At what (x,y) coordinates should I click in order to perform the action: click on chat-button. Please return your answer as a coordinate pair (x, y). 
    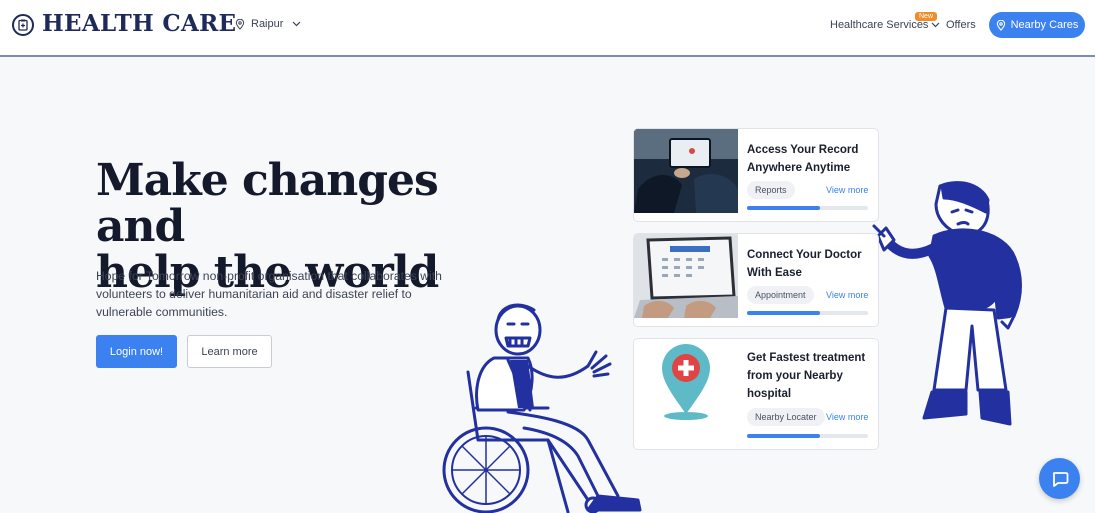
    Looking at the image, I should click on (1059, 478).